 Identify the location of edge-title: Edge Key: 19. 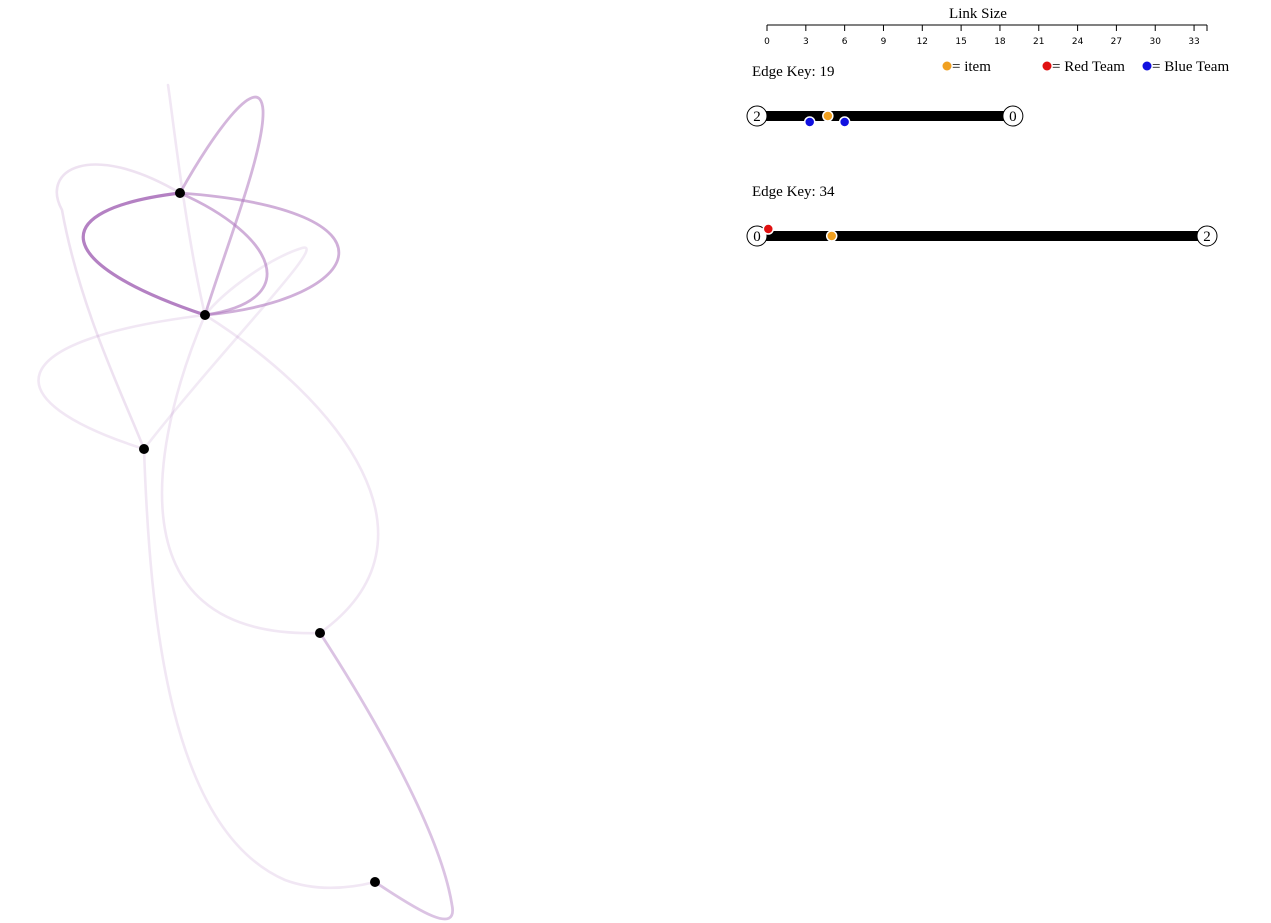
(793, 72).